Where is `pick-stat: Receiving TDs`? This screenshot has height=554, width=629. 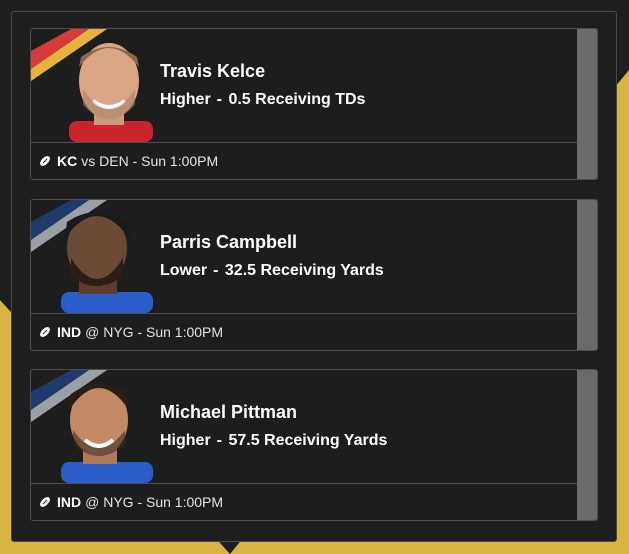 pick-stat: Receiving TDs is located at coordinates (310, 99).